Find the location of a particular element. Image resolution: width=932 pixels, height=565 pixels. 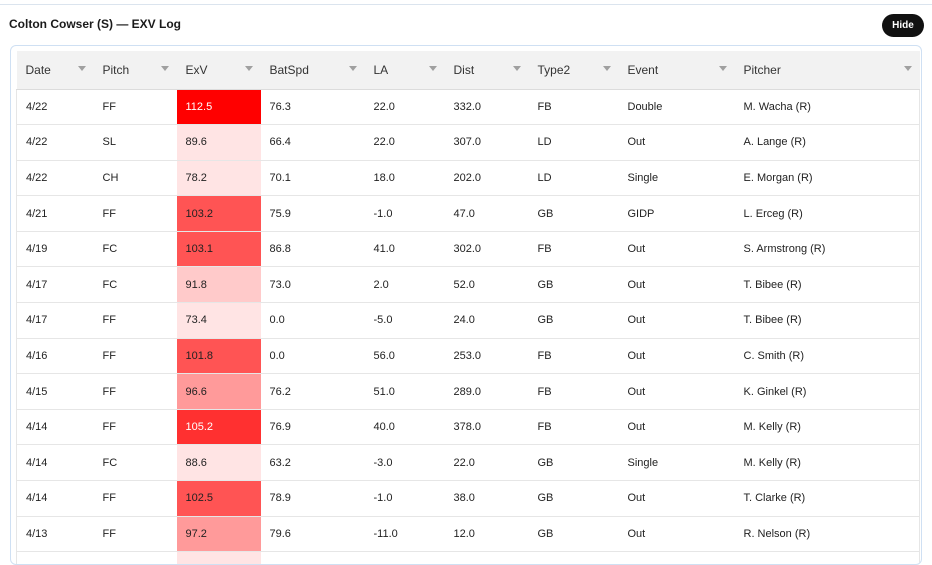

cell-event: GIDP is located at coordinates (676, 213).